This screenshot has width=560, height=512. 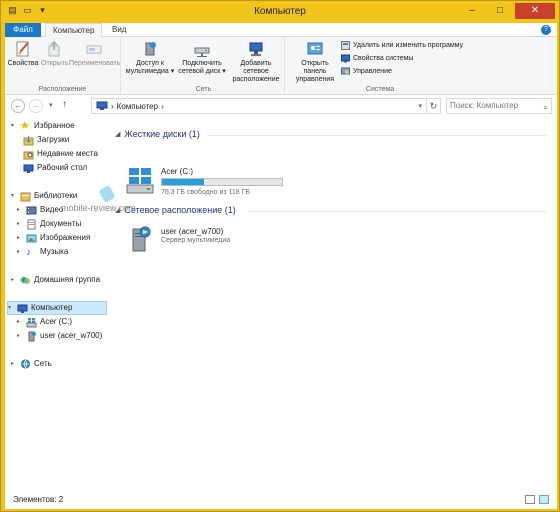 I want to click on nav-computer: ▾ Компьютер, so click(x=57, y=308).